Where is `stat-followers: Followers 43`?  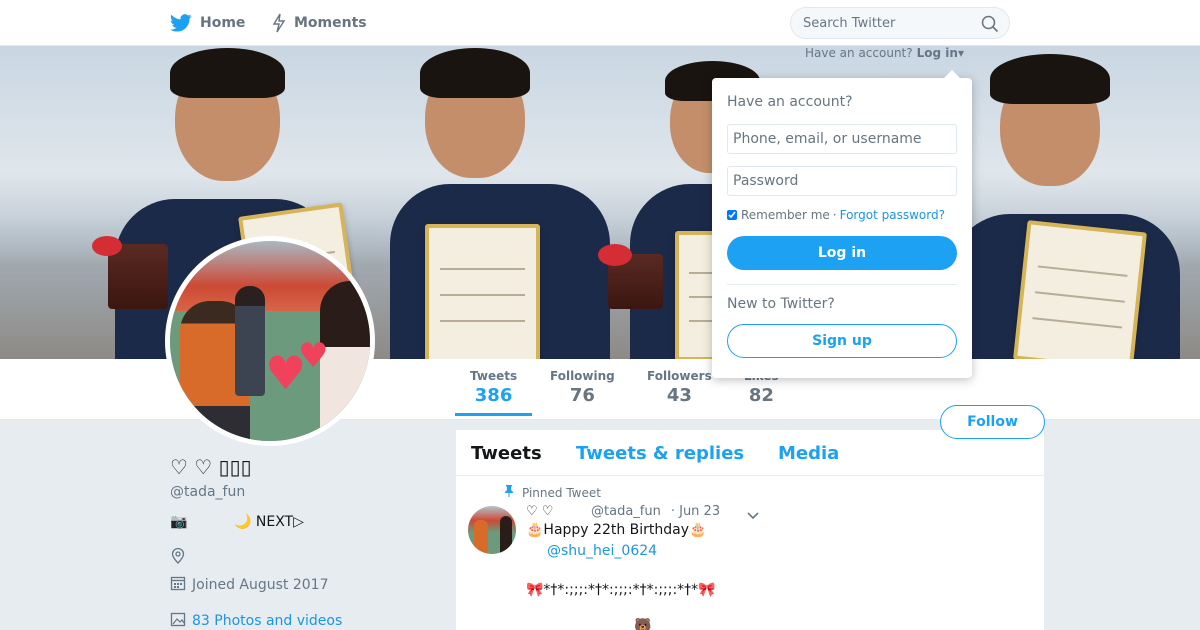 stat-followers: Followers 43 is located at coordinates (679, 387).